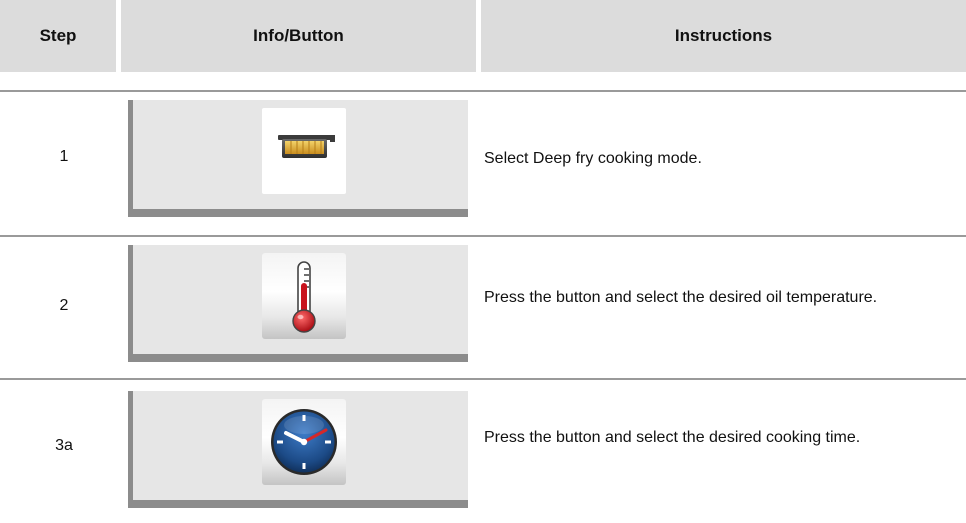 The width and height of the screenshot is (966, 523). I want to click on deep-fry-pot-icon, so click(306, 146).